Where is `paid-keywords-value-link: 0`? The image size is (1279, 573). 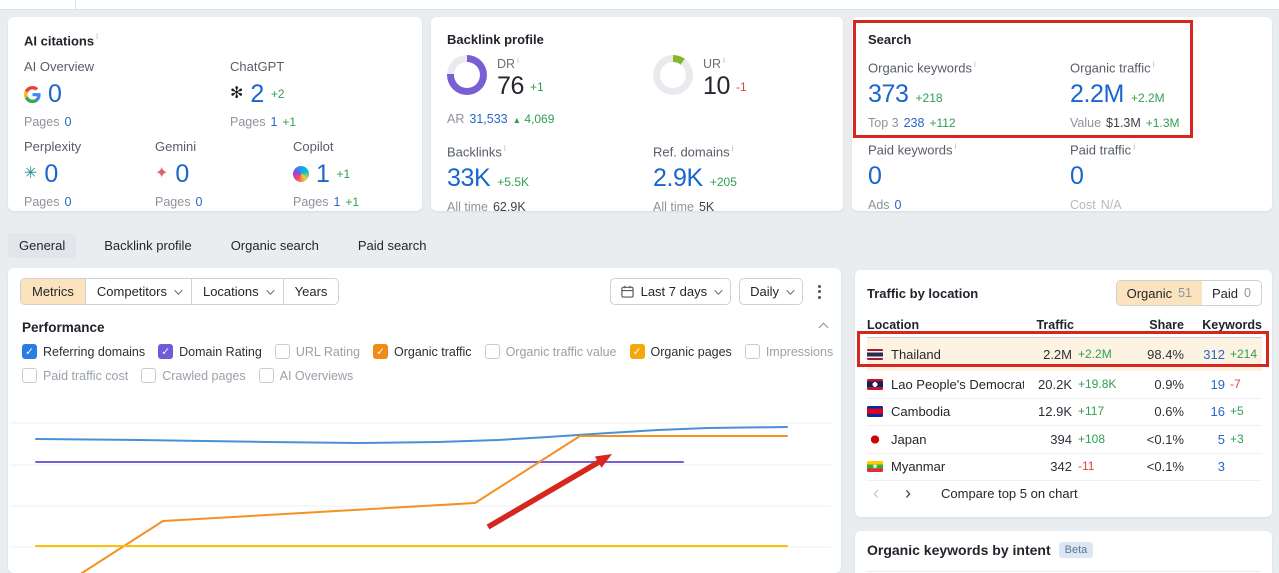
paid-keywords-value-link: 0 is located at coordinates (875, 176).